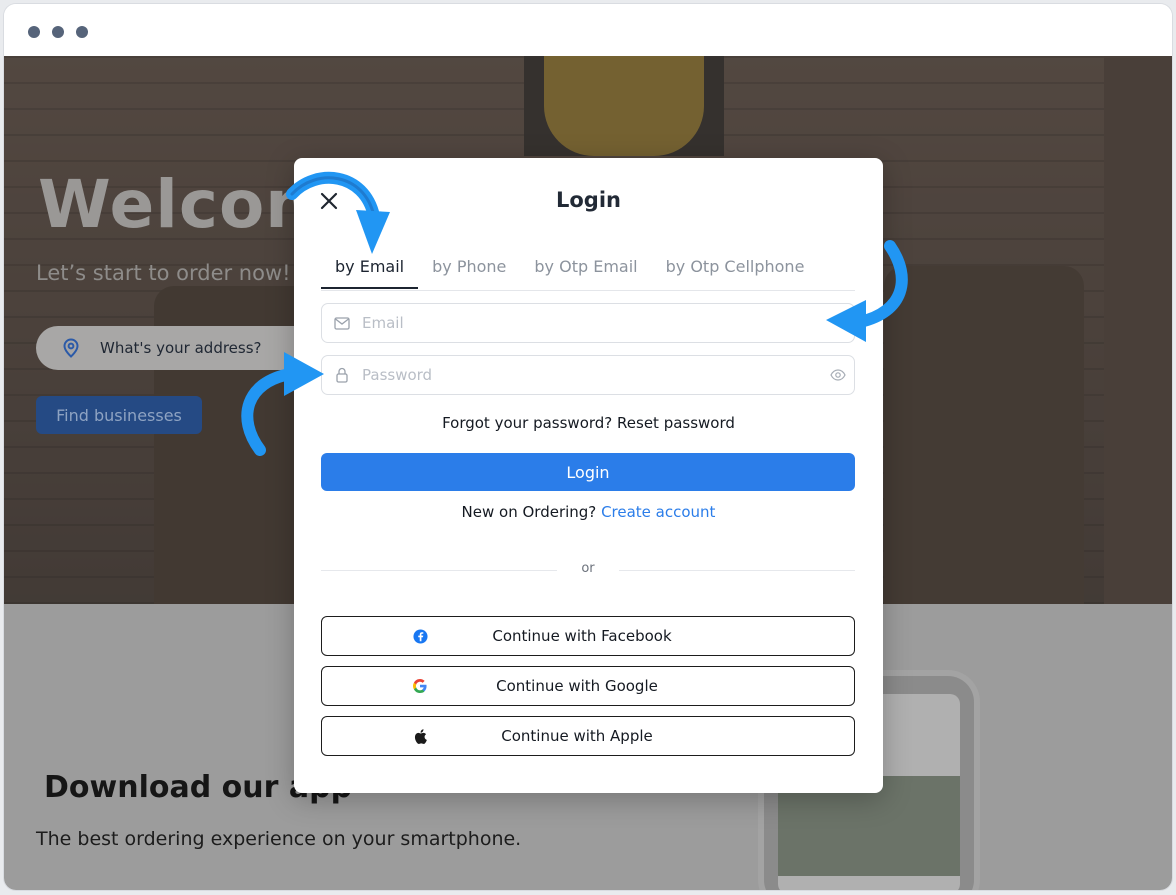  I want to click on password-input, so click(582, 375).